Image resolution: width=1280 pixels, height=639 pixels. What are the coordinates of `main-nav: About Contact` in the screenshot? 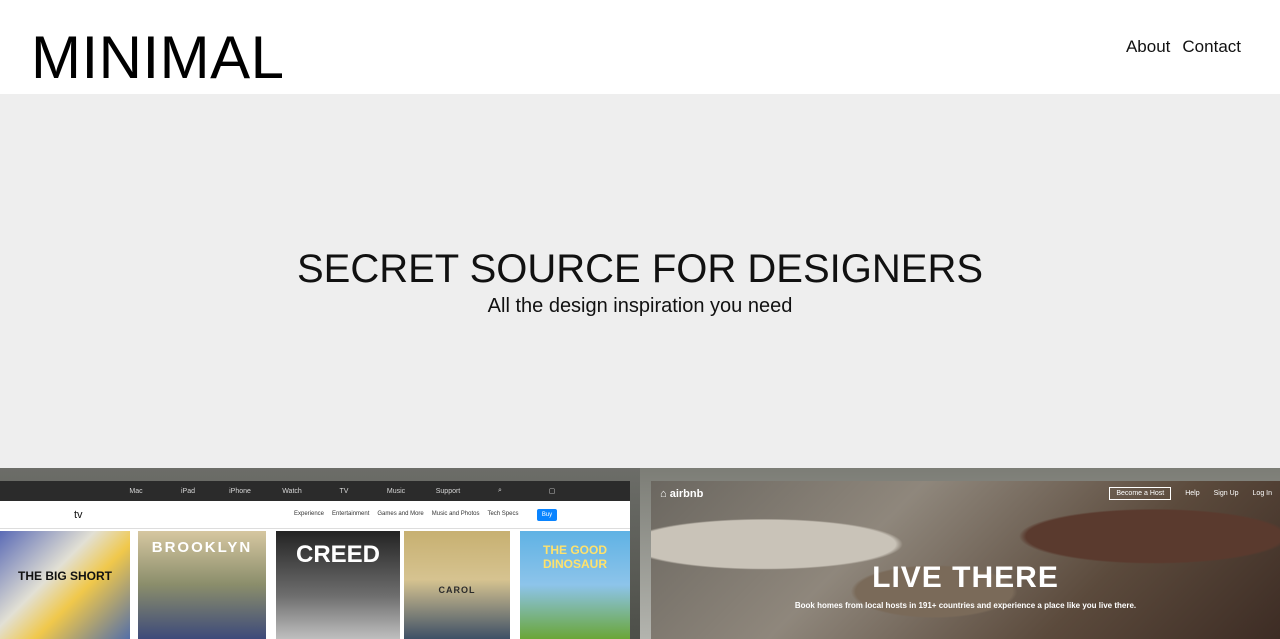 It's located at (1183, 47).